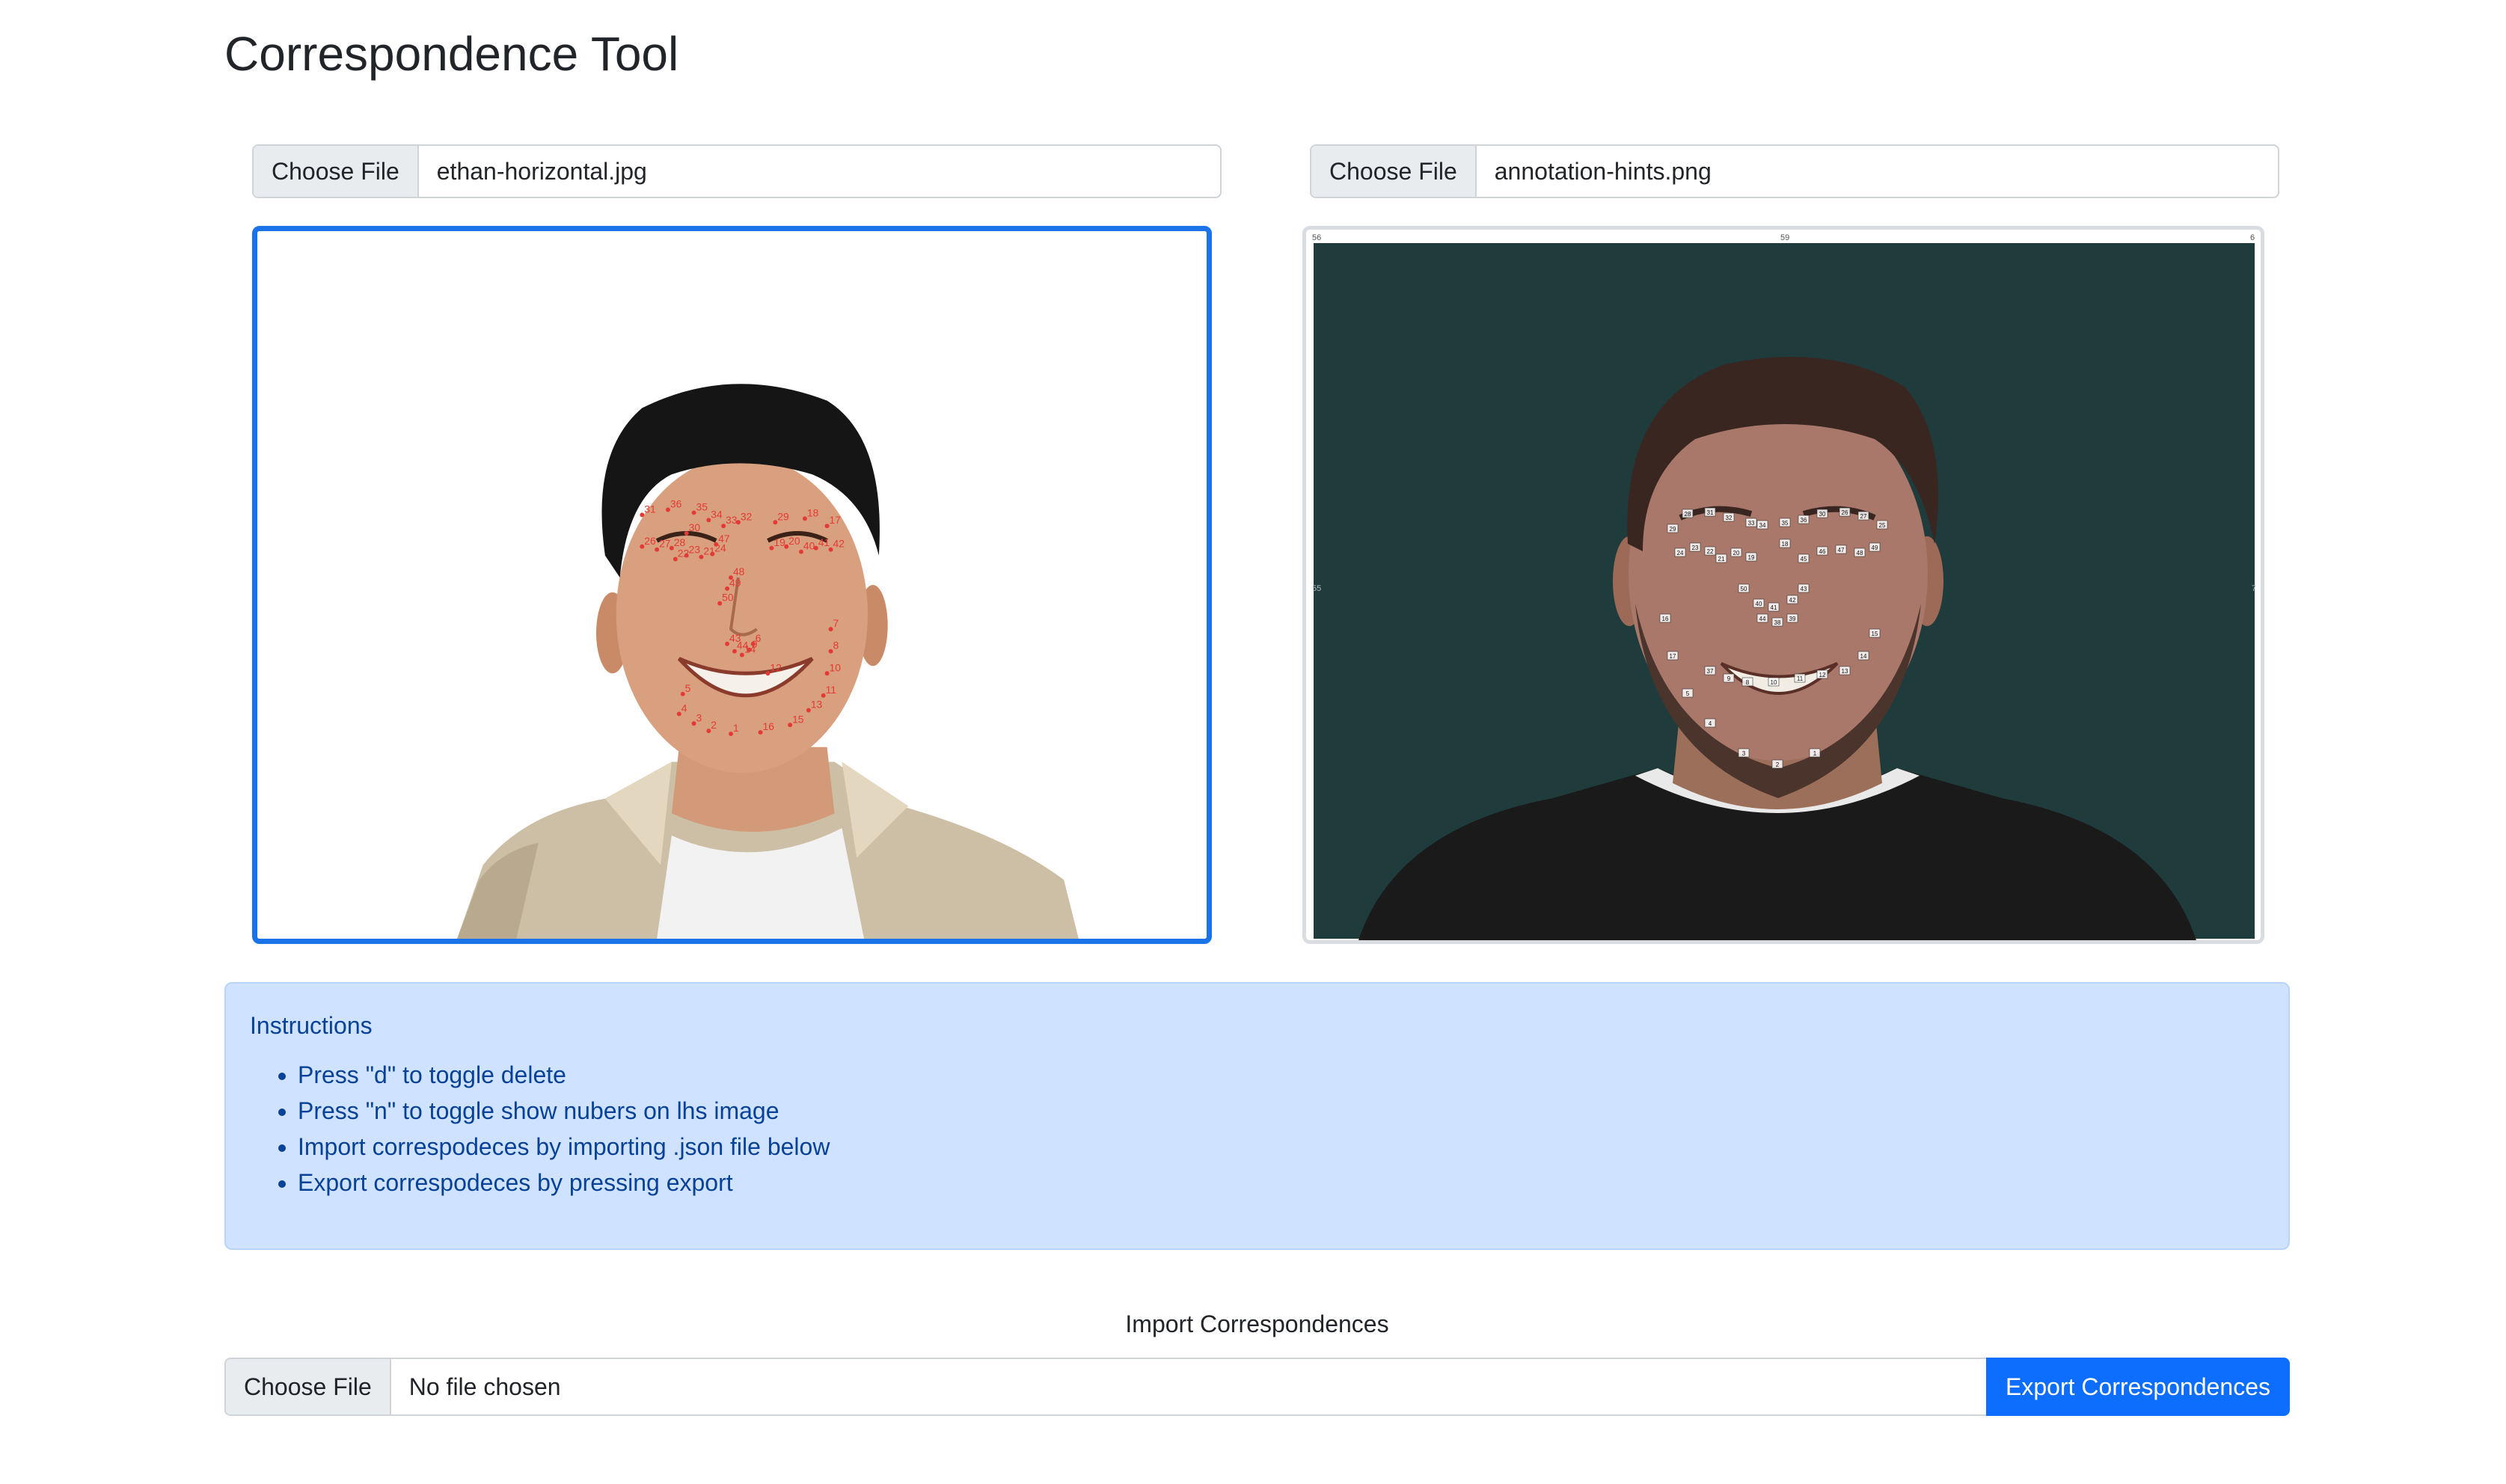 This screenshot has width=2506, height=1484. I want to click on right-point-label: 16, so click(1666, 619).